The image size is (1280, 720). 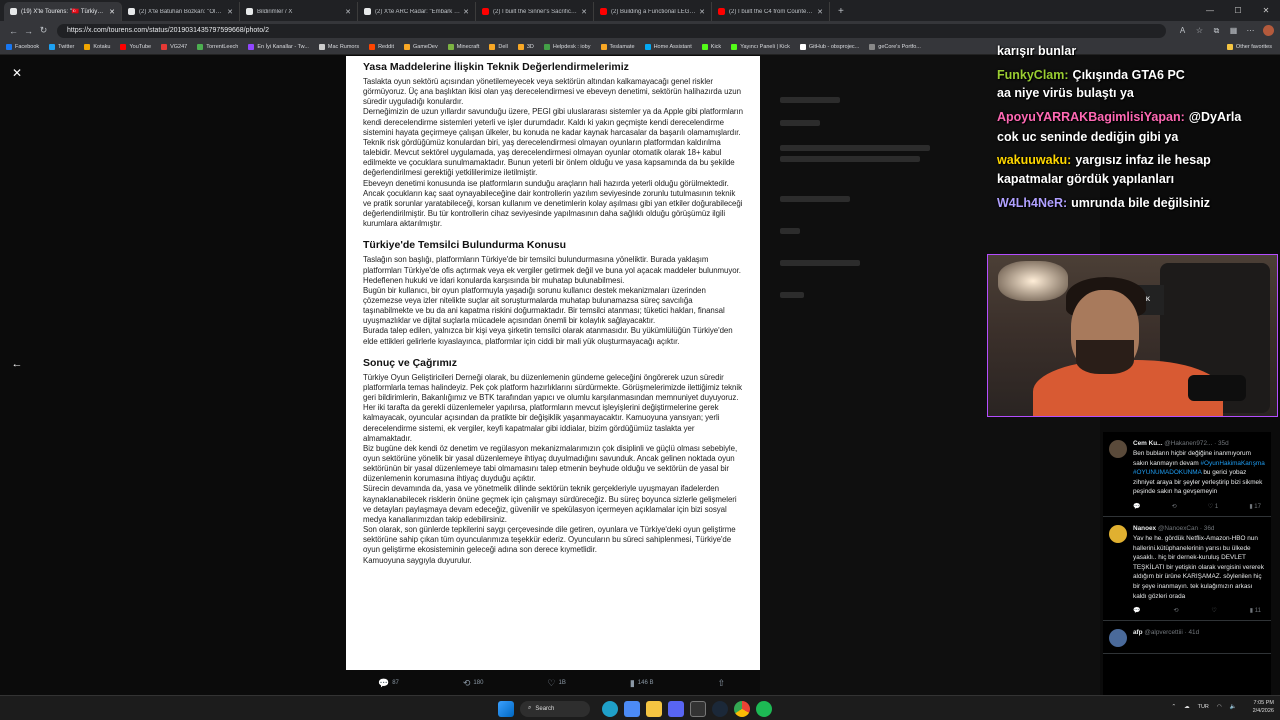 What do you see at coordinates (525, 47) in the screenshot?
I see `bookmark-item: 3D` at bounding box center [525, 47].